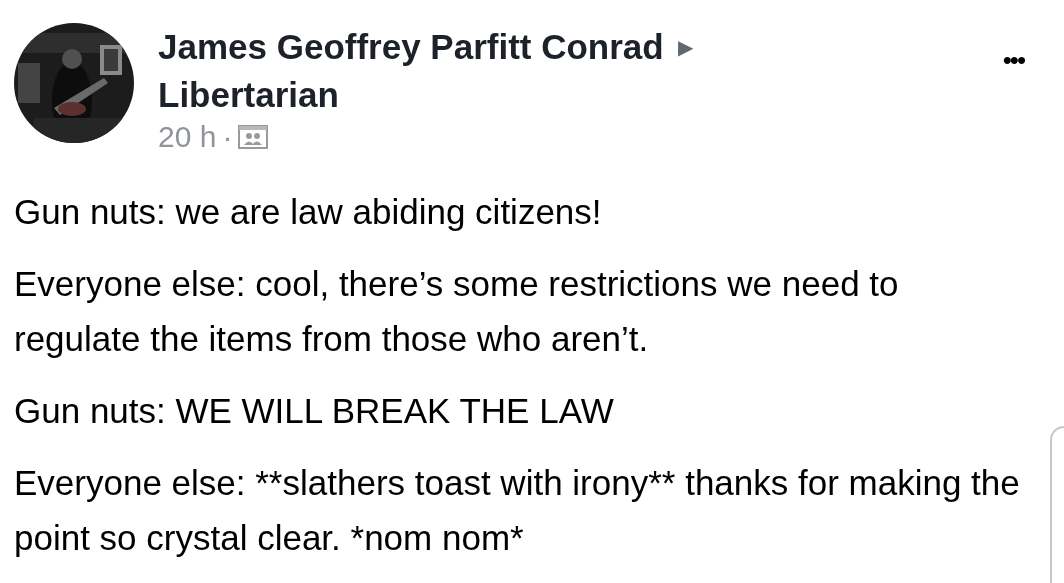 Image resolution: width=1064 pixels, height=583 pixels. Describe the element at coordinates (685, 47) in the screenshot. I see `arrow-icon: ▶` at that location.